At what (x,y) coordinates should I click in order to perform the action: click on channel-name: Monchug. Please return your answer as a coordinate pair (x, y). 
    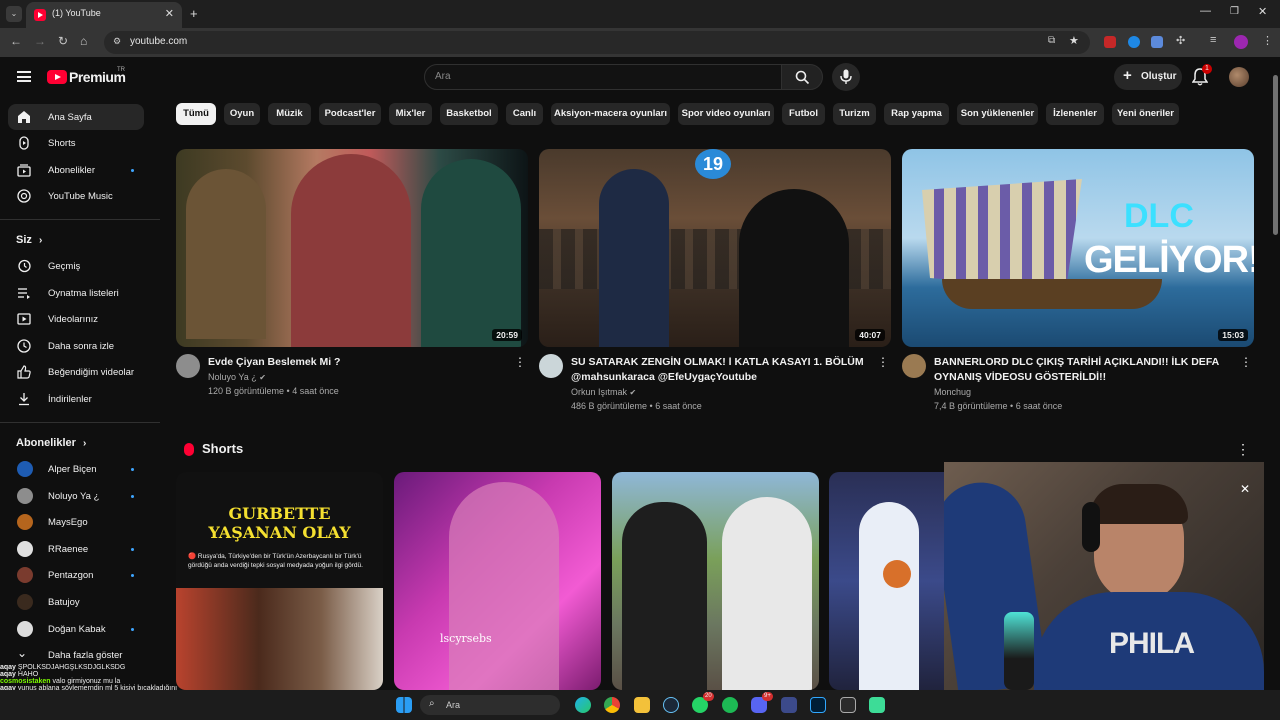
    Looking at the image, I should click on (952, 392).